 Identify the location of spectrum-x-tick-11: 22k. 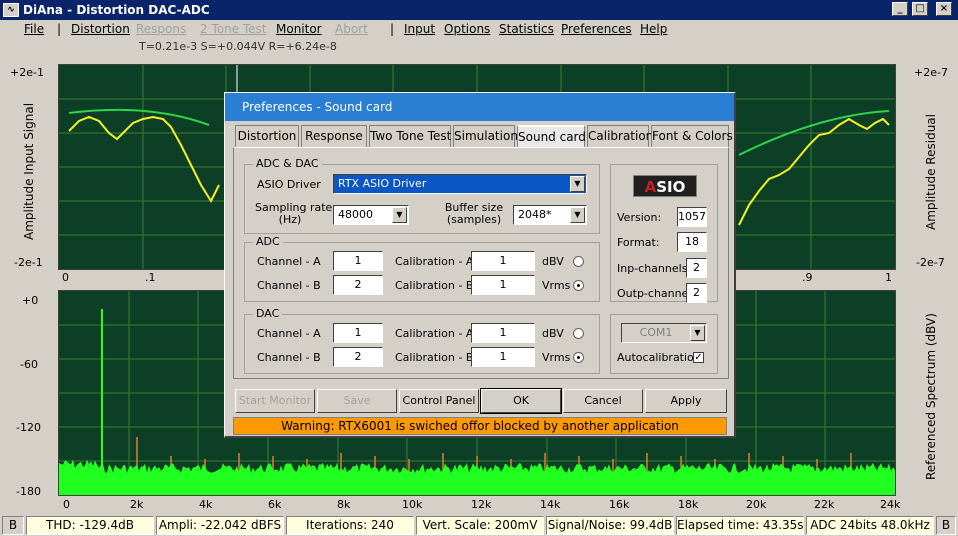
(824, 504).